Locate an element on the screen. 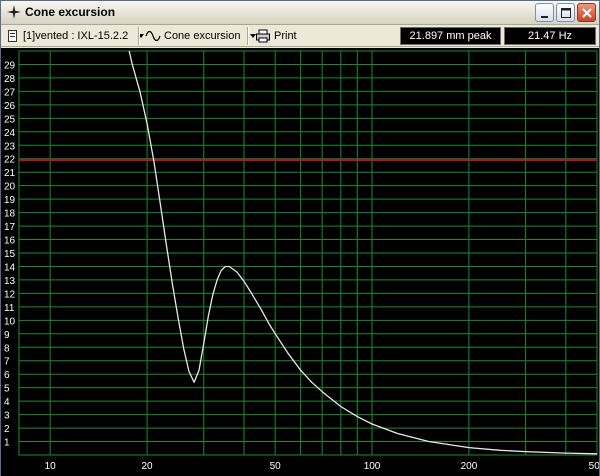 The image size is (600, 476). y-tick-label: 1 is located at coordinates (7, 443).